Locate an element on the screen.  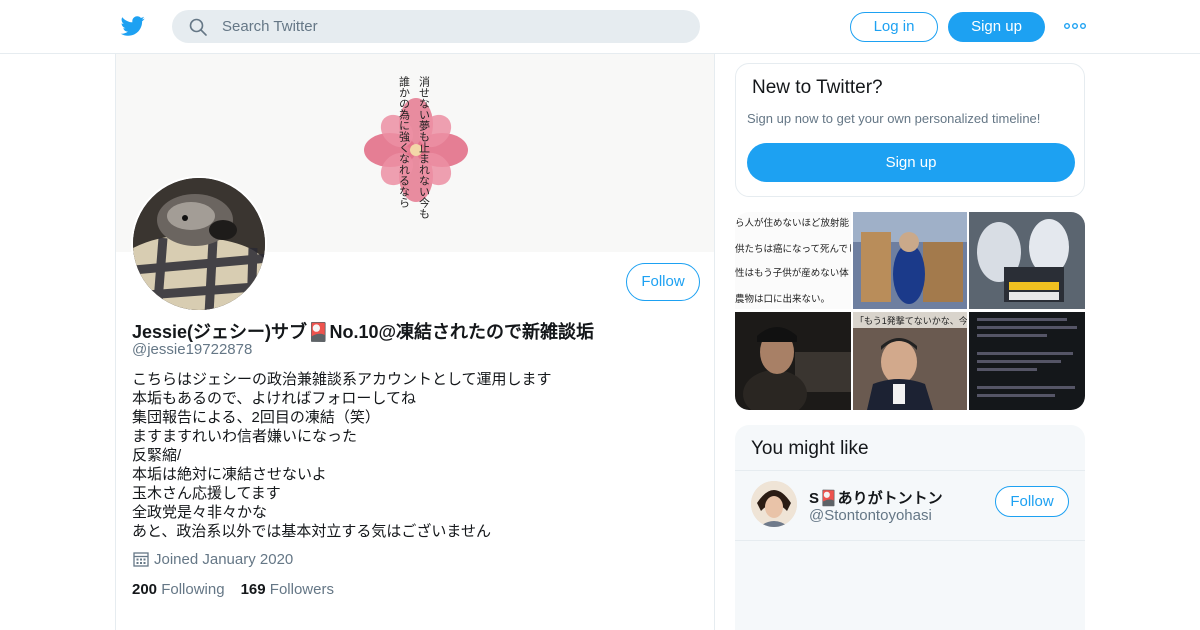
banner-poem-left: 誰かの為に強くなれるなら is located at coordinates (404, 141).